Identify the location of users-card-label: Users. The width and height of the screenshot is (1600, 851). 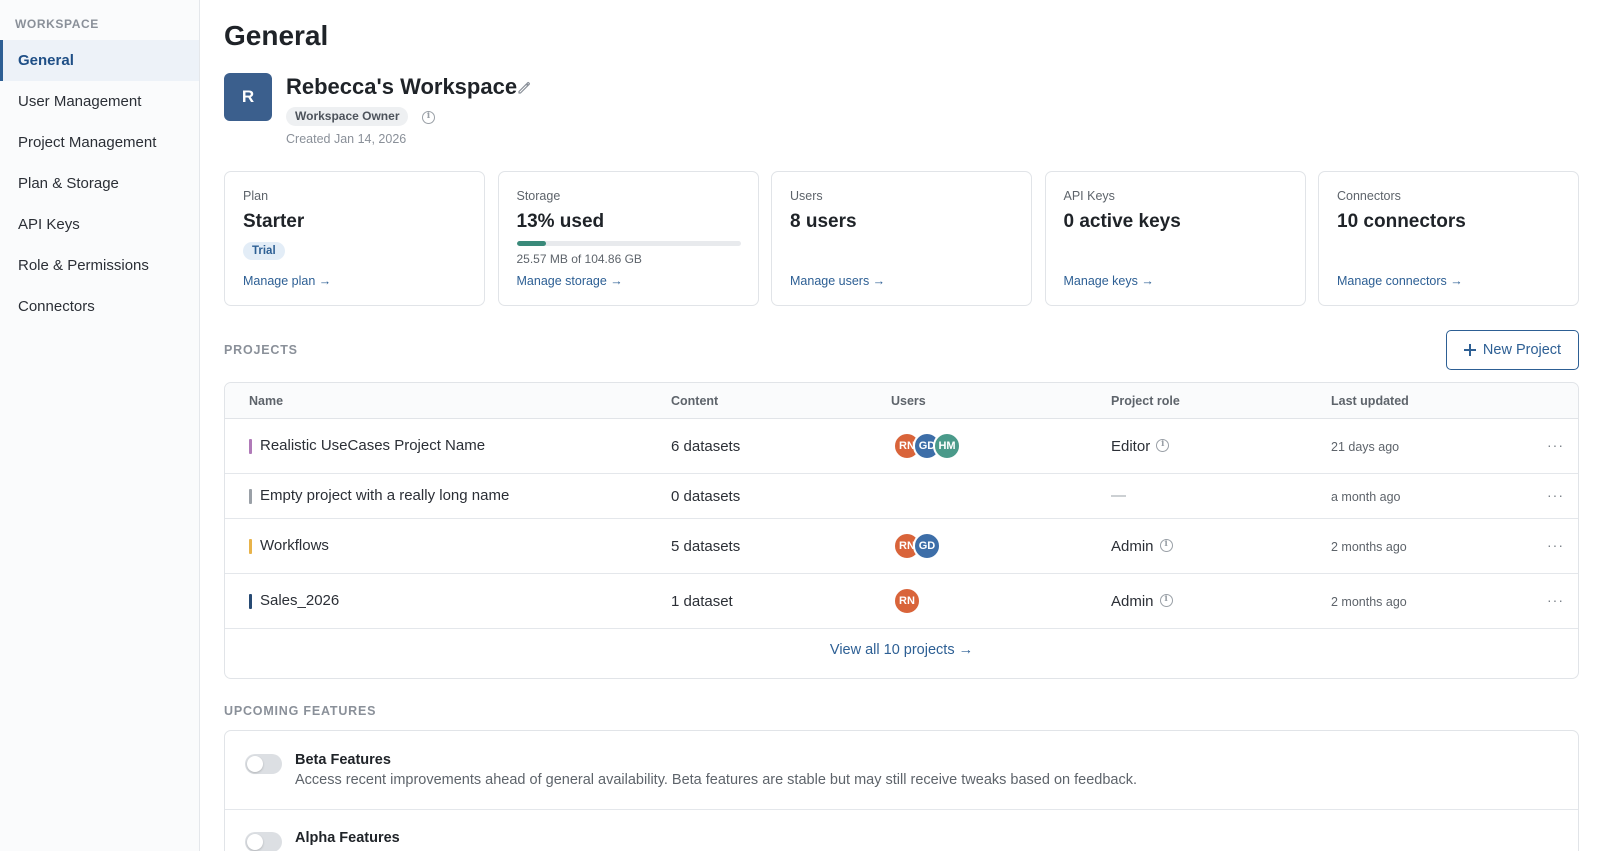
(806, 196).